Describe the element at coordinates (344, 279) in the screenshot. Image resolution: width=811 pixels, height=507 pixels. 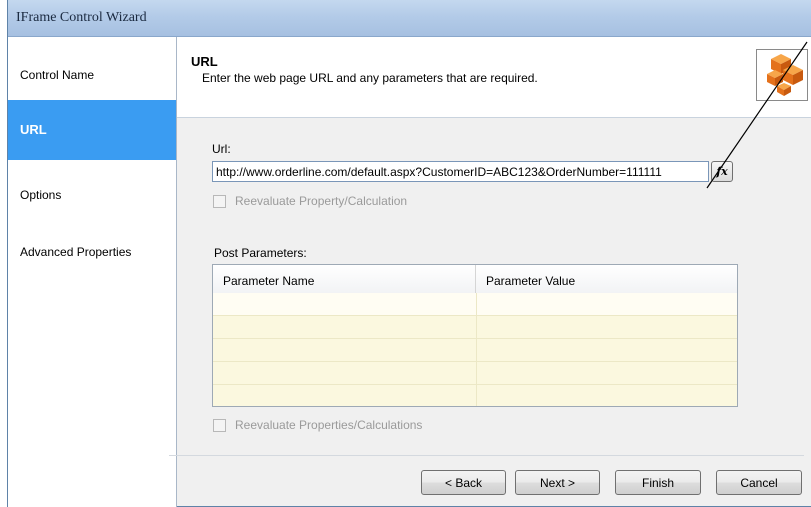
I see `column-header-parameter-name: Parameter Name` at that location.